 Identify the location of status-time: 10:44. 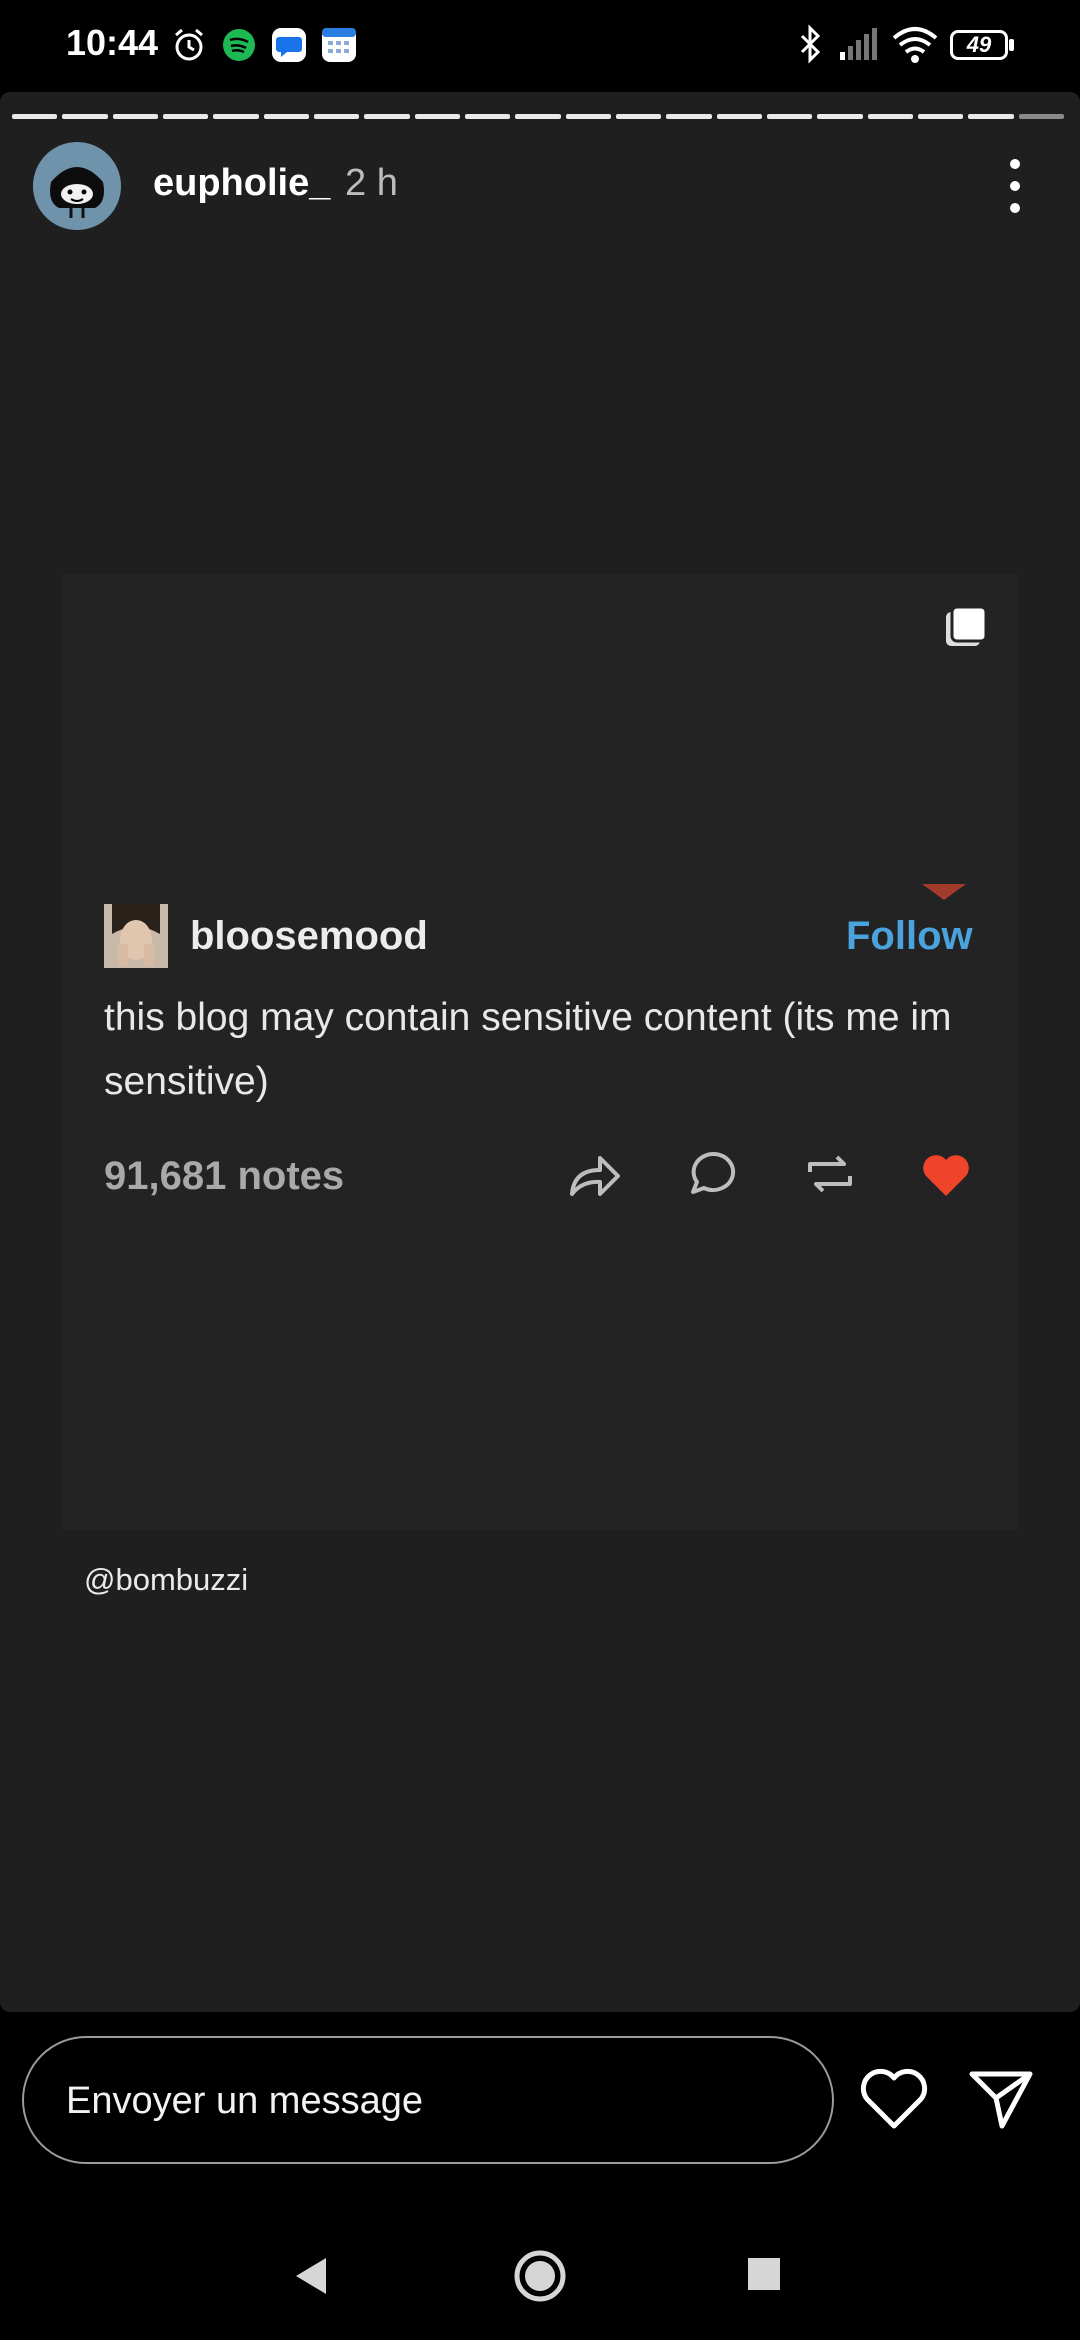
(112, 42).